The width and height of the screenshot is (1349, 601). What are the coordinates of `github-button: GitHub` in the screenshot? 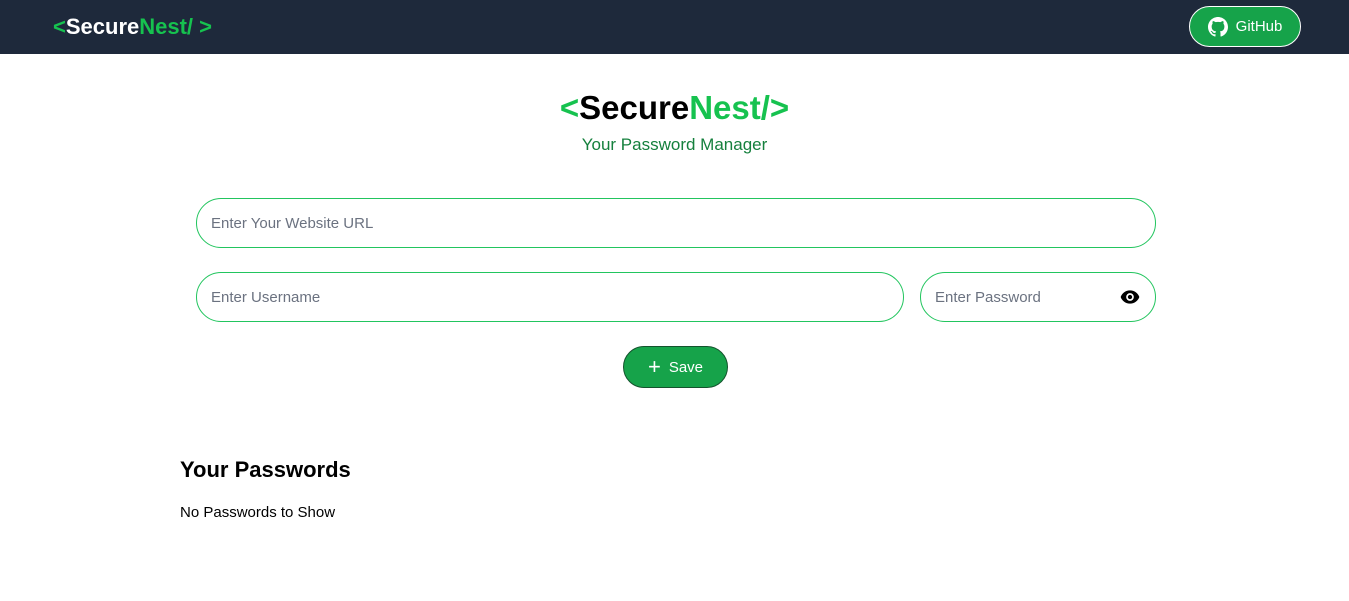 It's located at (1245, 26).